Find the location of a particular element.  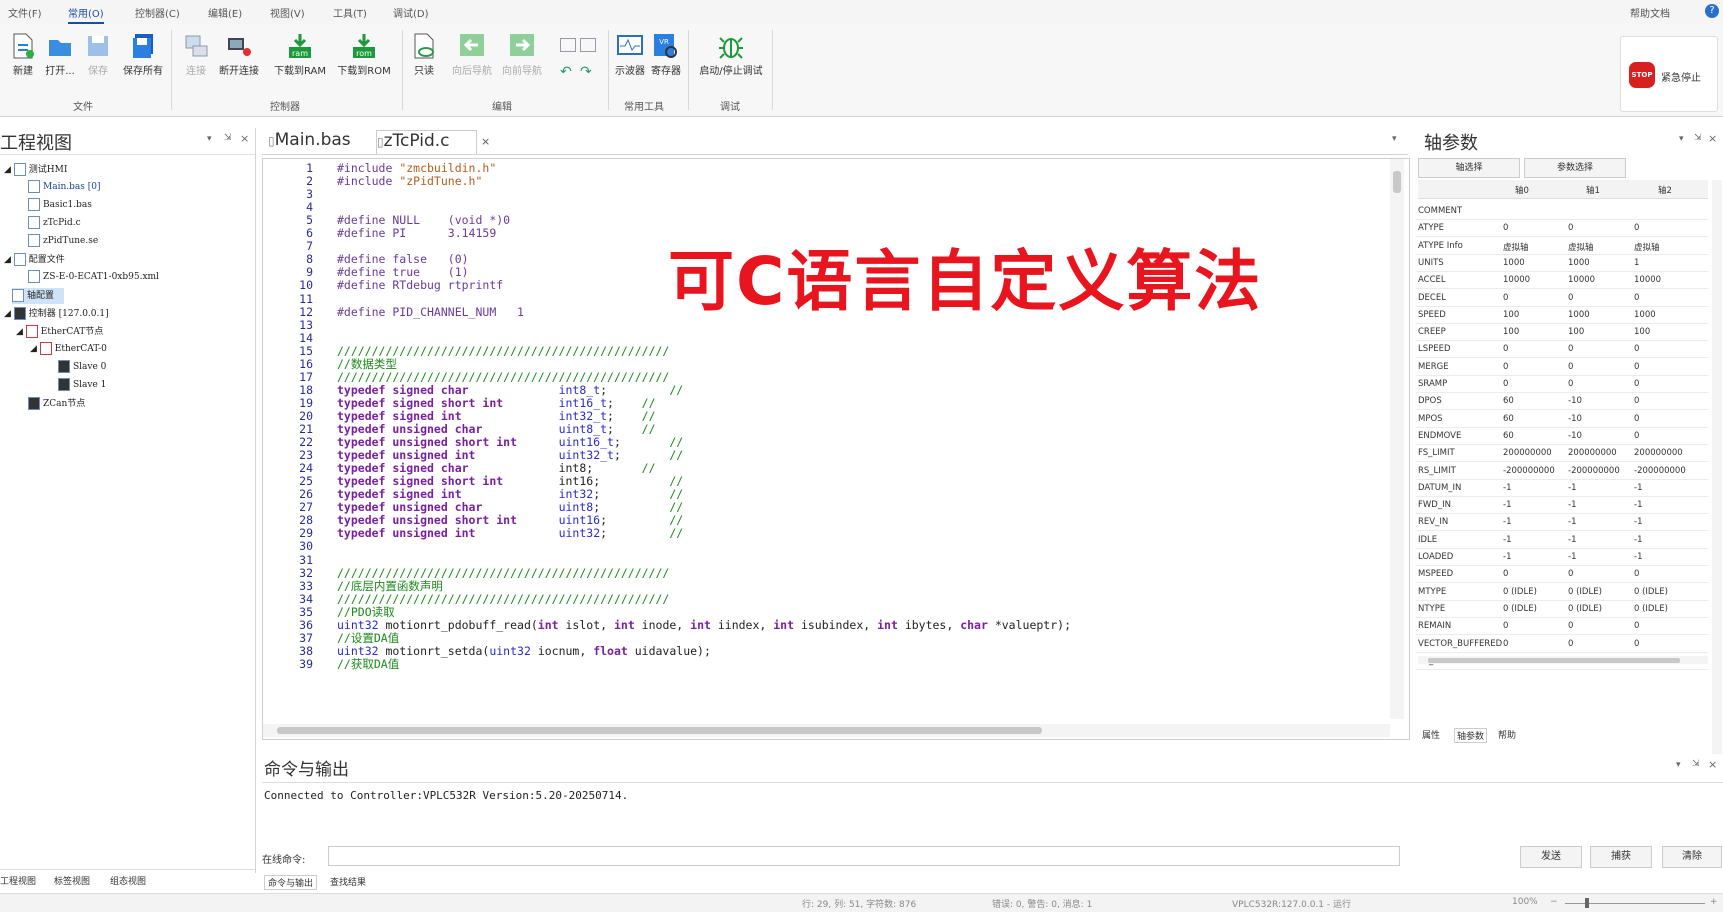

tab-close-icon: × is located at coordinates (485, 141).